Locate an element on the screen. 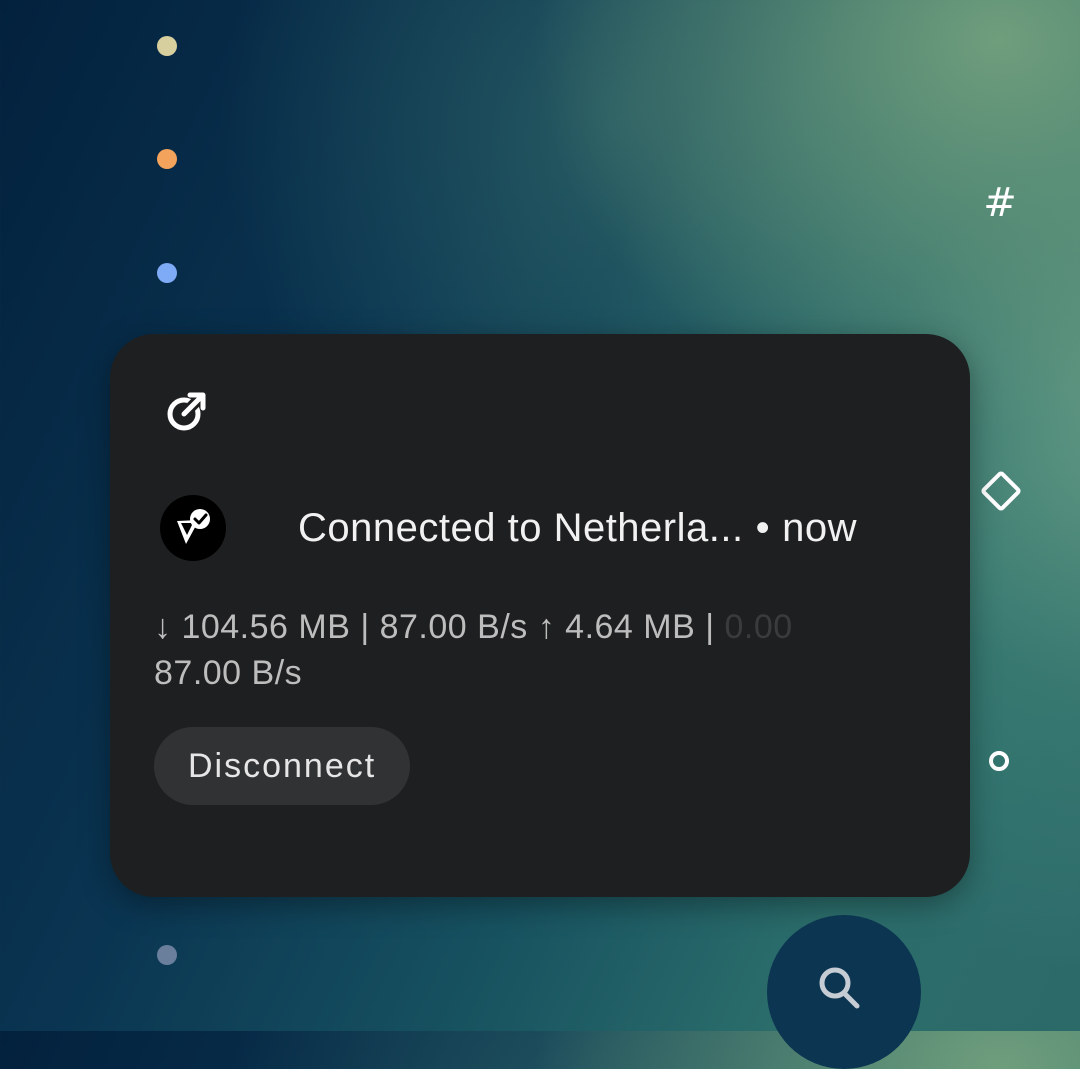  vpn-app-icon is located at coordinates (193, 528).